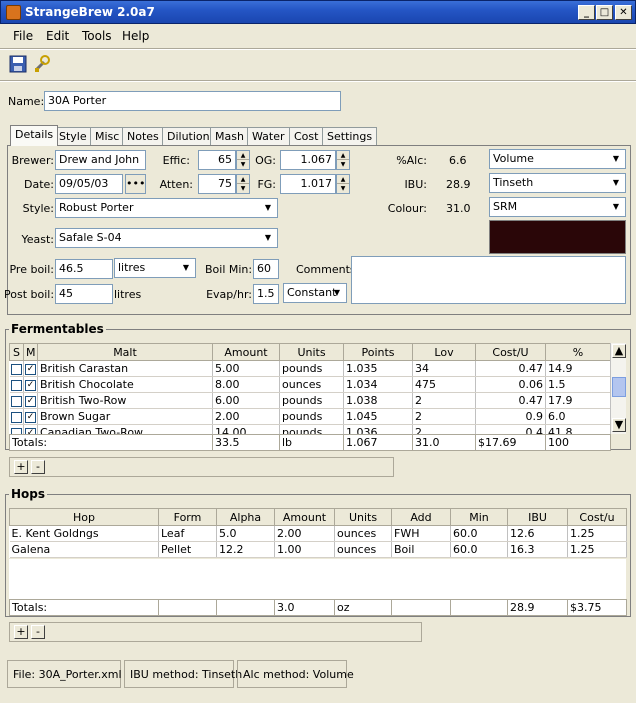 The image size is (636, 703). What do you see at coordinates (363, 517) in the screenshot?
I see `hops-col-header: Units` at bounding box center [363, 517].